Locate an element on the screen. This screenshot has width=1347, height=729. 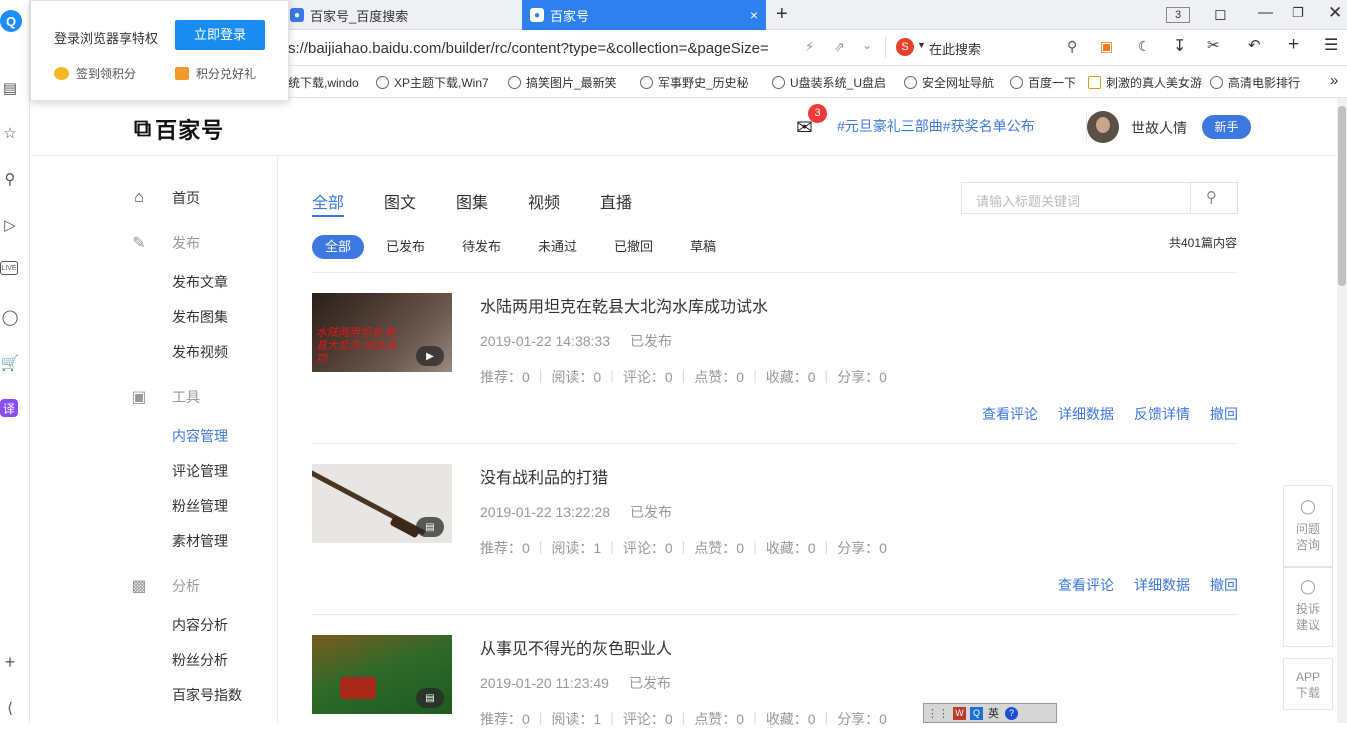
cart-icon: 🛒 is located at coordinates (10, 363).